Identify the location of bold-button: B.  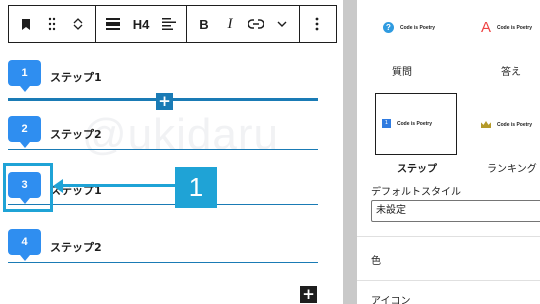
(204, 24).